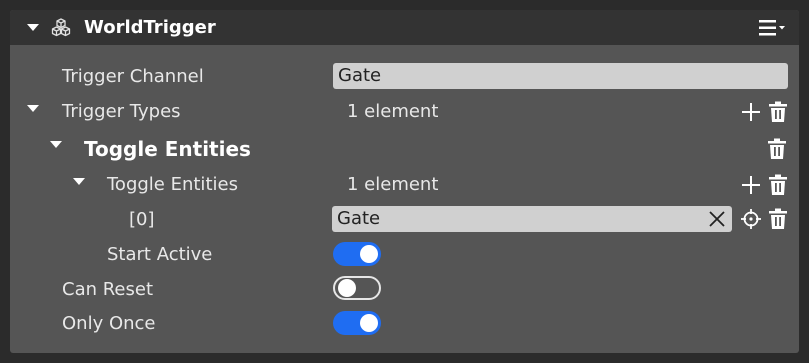 This screenshot has height=363, width=809. Describe the element at coordinates (33, 27) in the screenshot. I see `collapse-triangle-icon` at that location.